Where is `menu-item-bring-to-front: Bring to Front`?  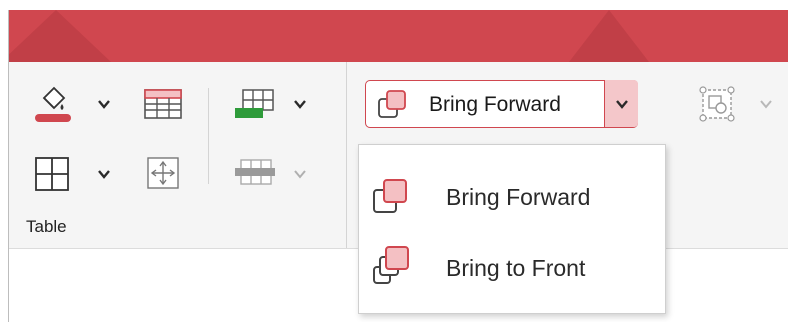
menu-item-bring-to-front: Bring to Front is located at coordinates (512, 267).